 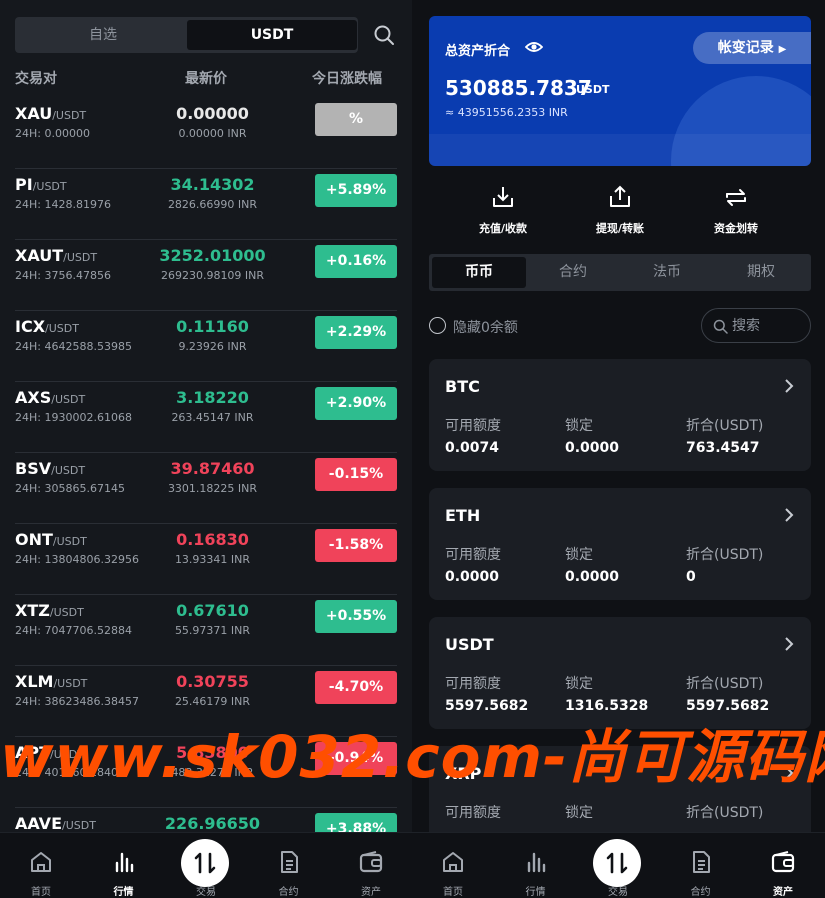 I want to click on price-inr: 55.97371 INR, so click(x=212, y=630).